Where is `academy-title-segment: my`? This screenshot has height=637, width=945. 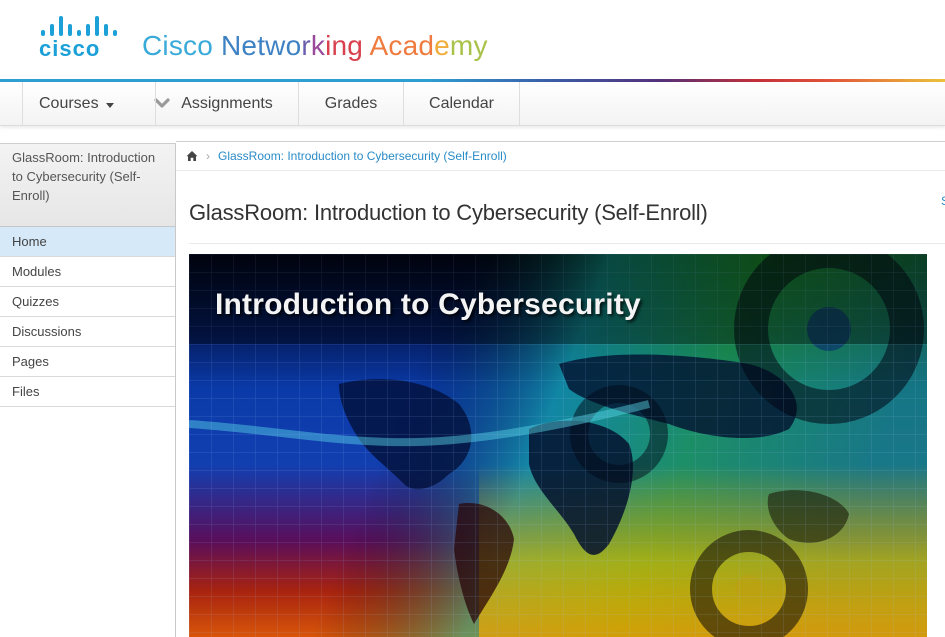 academy-title-segment: my is located at coordinates (468, 45).